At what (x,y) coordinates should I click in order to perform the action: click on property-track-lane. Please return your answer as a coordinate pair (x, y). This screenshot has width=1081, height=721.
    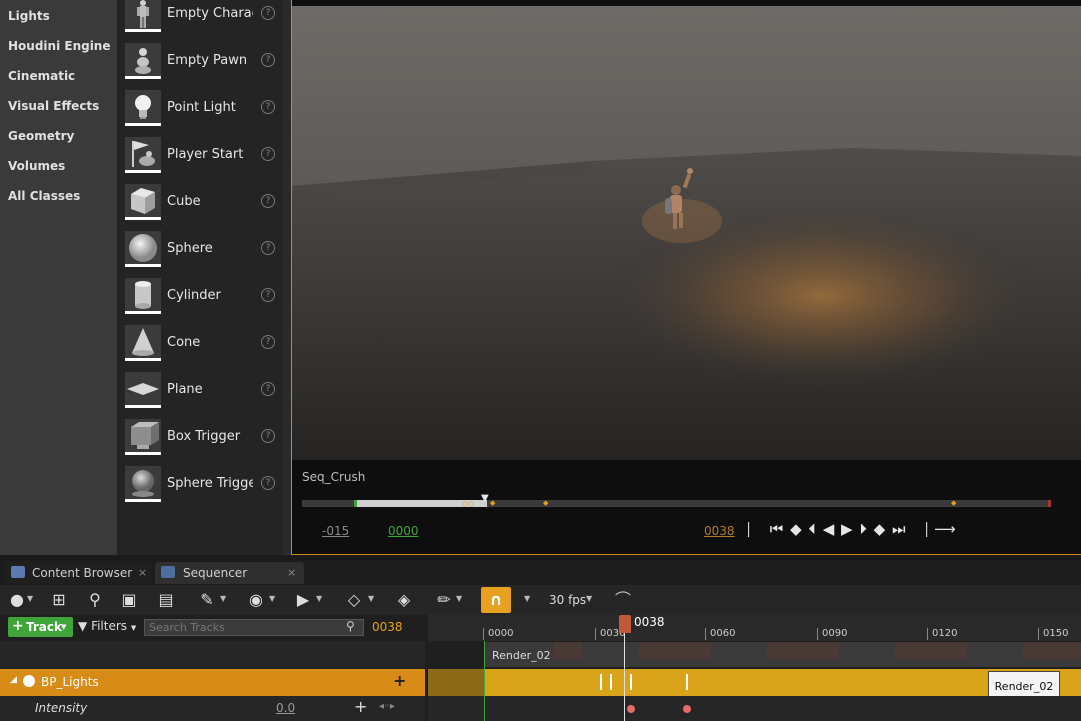
    Looking at the image, I should click on (754, 708).